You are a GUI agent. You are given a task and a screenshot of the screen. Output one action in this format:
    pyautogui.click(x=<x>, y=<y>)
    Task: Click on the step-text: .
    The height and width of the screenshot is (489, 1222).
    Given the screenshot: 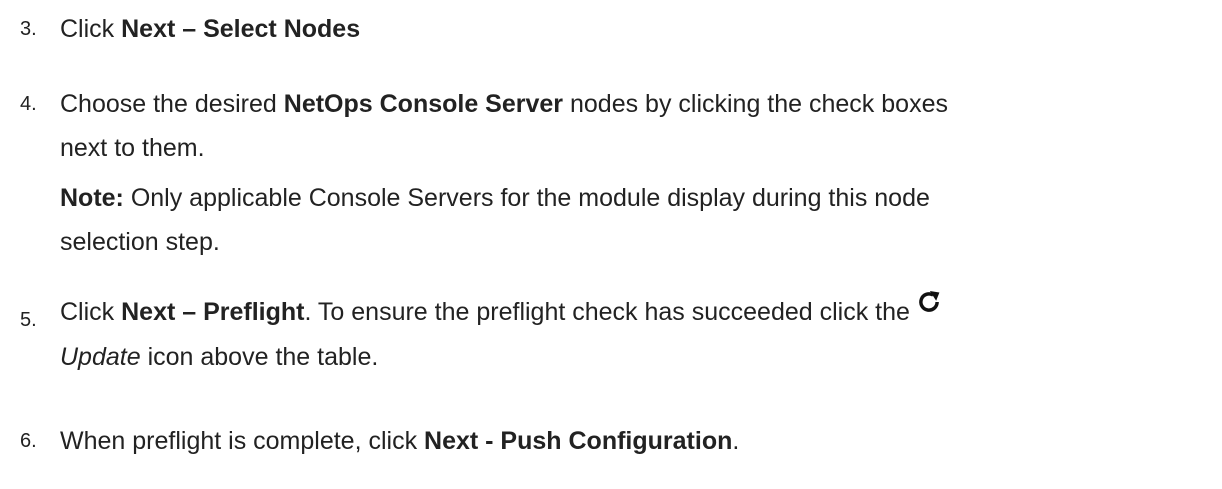 What is the action you would take?
    pyautogui.click(x=736, y=441)
    